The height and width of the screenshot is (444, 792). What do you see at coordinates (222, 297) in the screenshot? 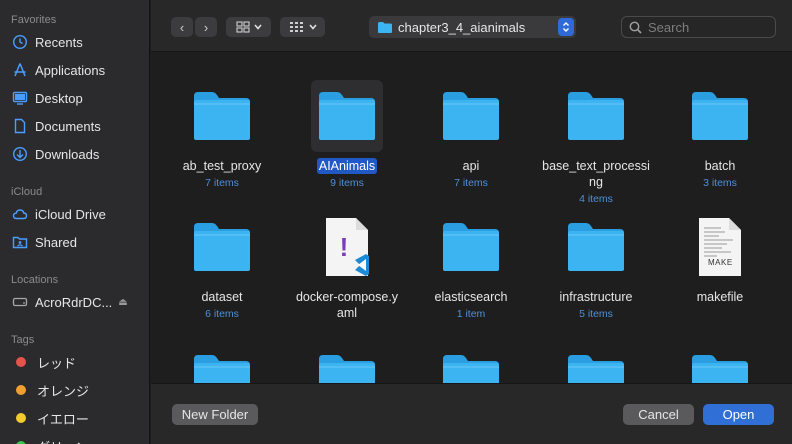
I see `item-name: dataset` at bounding box center [222, 297].